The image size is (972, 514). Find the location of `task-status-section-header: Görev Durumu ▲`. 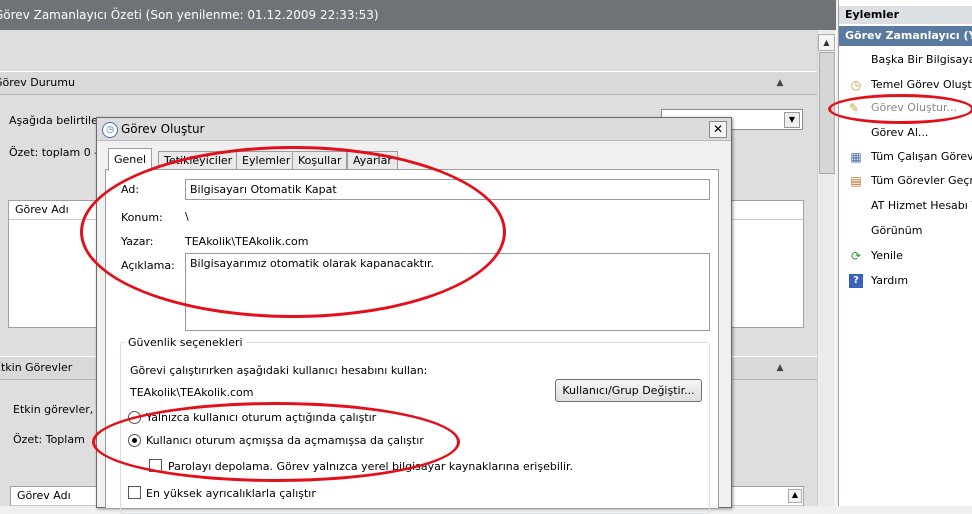

task-status-section-header: Görev Durumu ▲ is located at coordinates (408, 83).